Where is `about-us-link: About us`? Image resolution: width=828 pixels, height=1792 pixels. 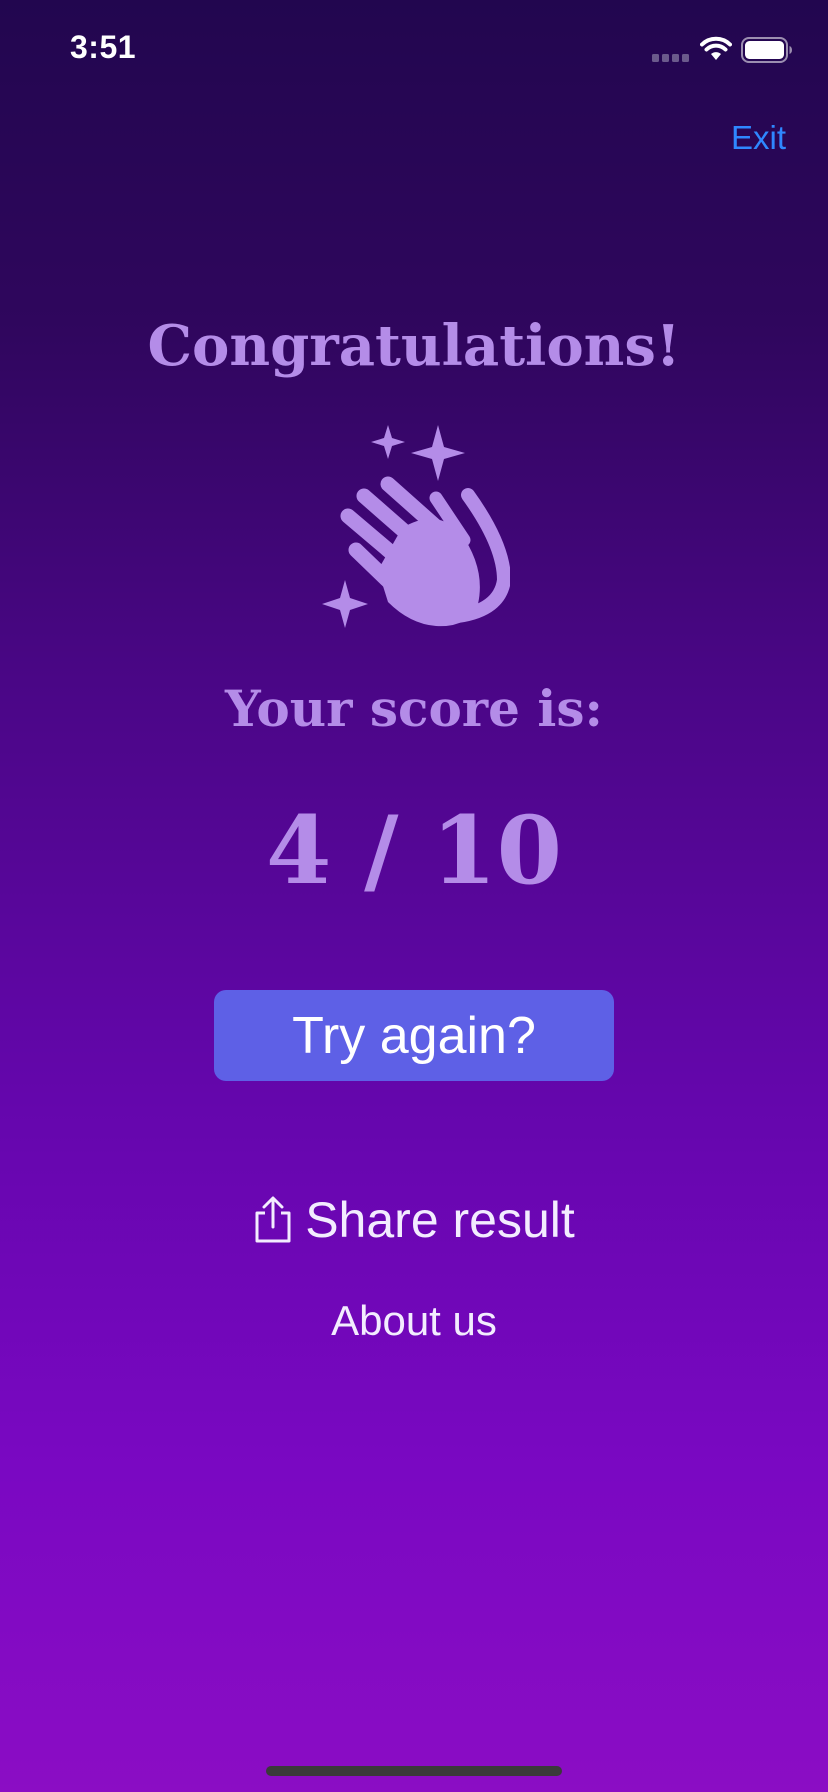
about-us-link: About us is located at coordinates (414, 1321).